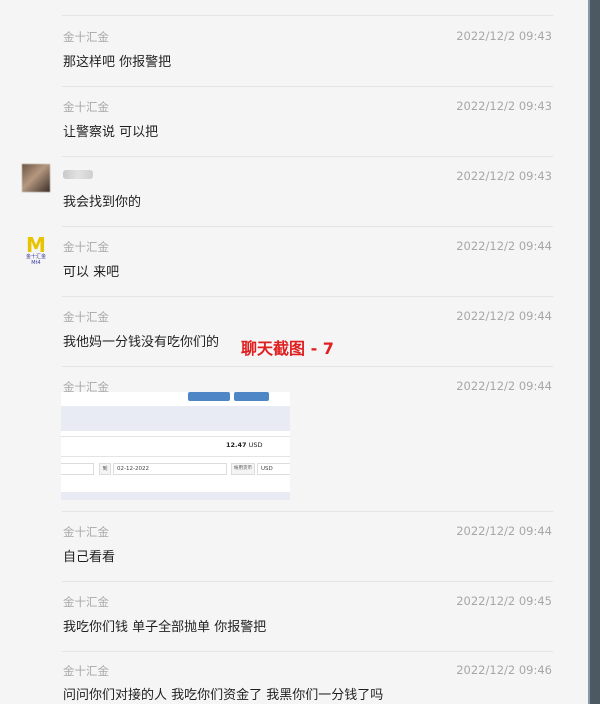 This screenshot has width=600, height=704. What do you see at coordinates (89, 555) in the screenshot?
I see `message-text: 自己看看` at bounding box center [89, 555].